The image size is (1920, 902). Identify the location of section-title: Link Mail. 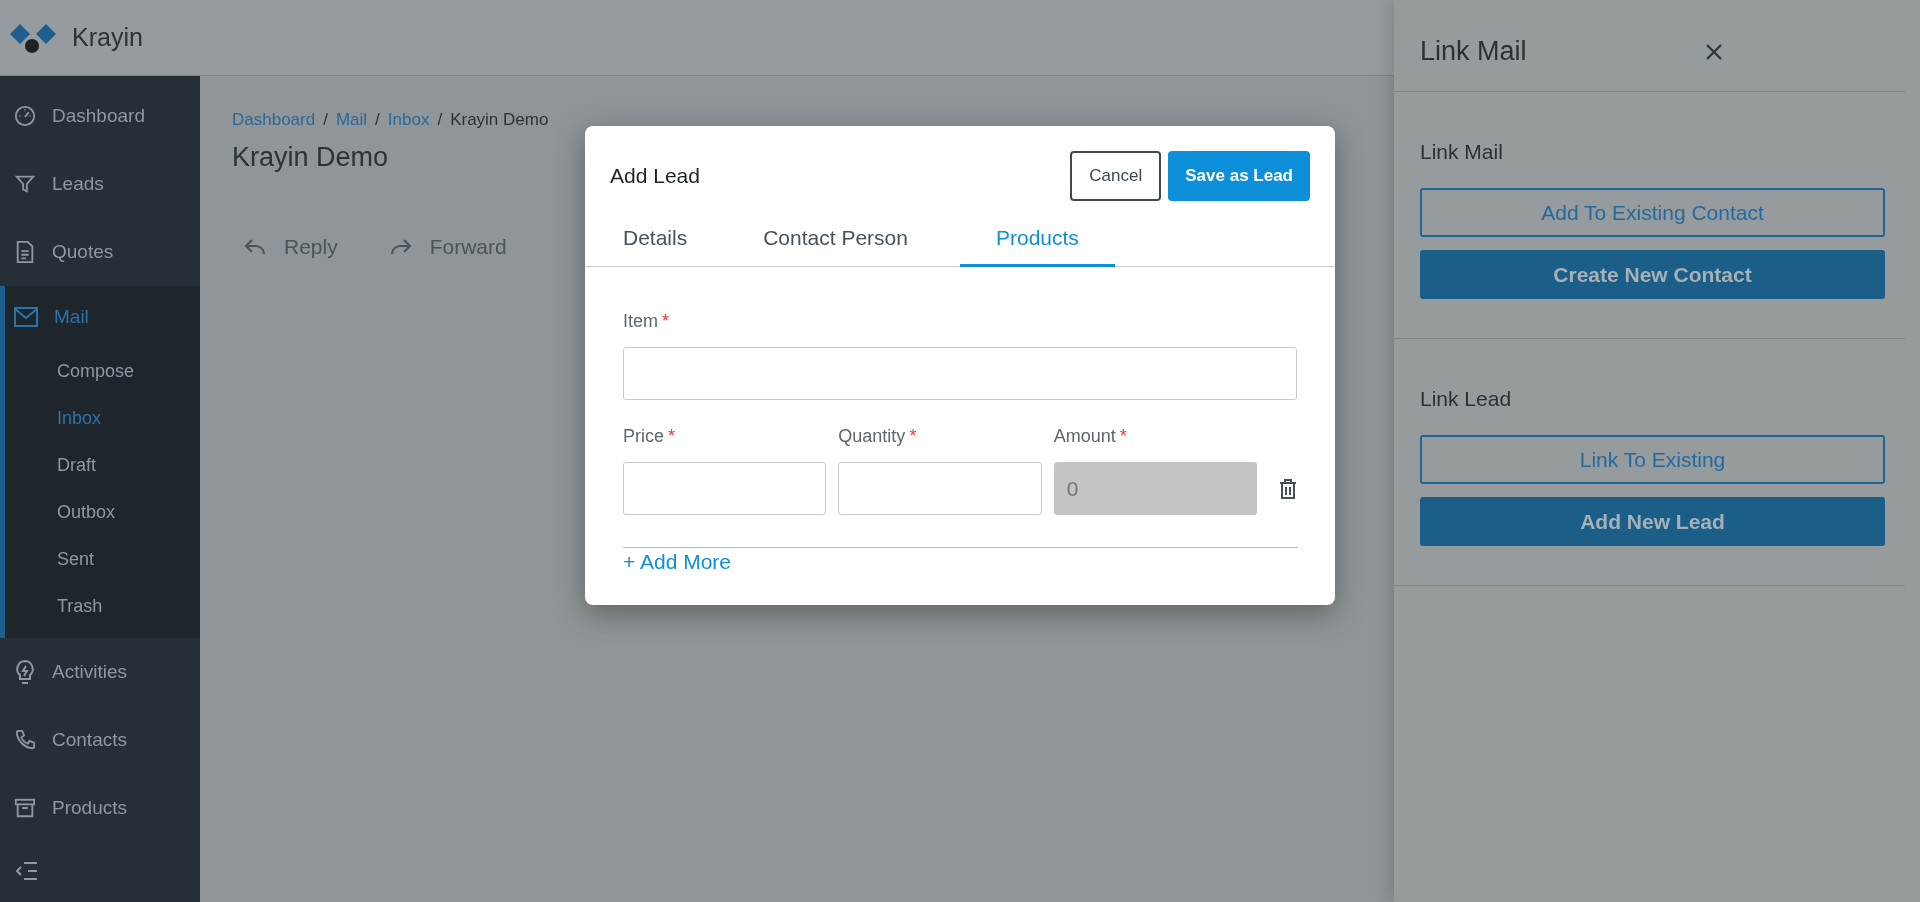
(1462, 152).